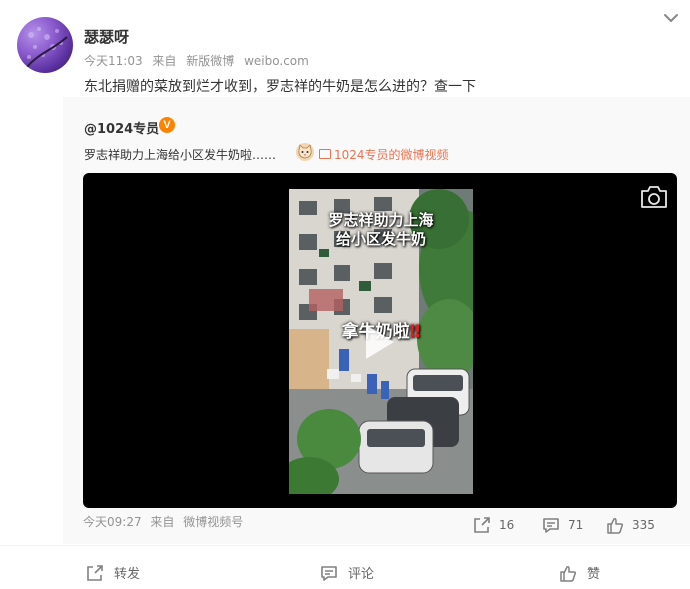 The image size is (690, 589). Describe the element at coordinates (391, 155) in the screenshot. I see `video-link-label: 1024专员的微博视频` at that location.